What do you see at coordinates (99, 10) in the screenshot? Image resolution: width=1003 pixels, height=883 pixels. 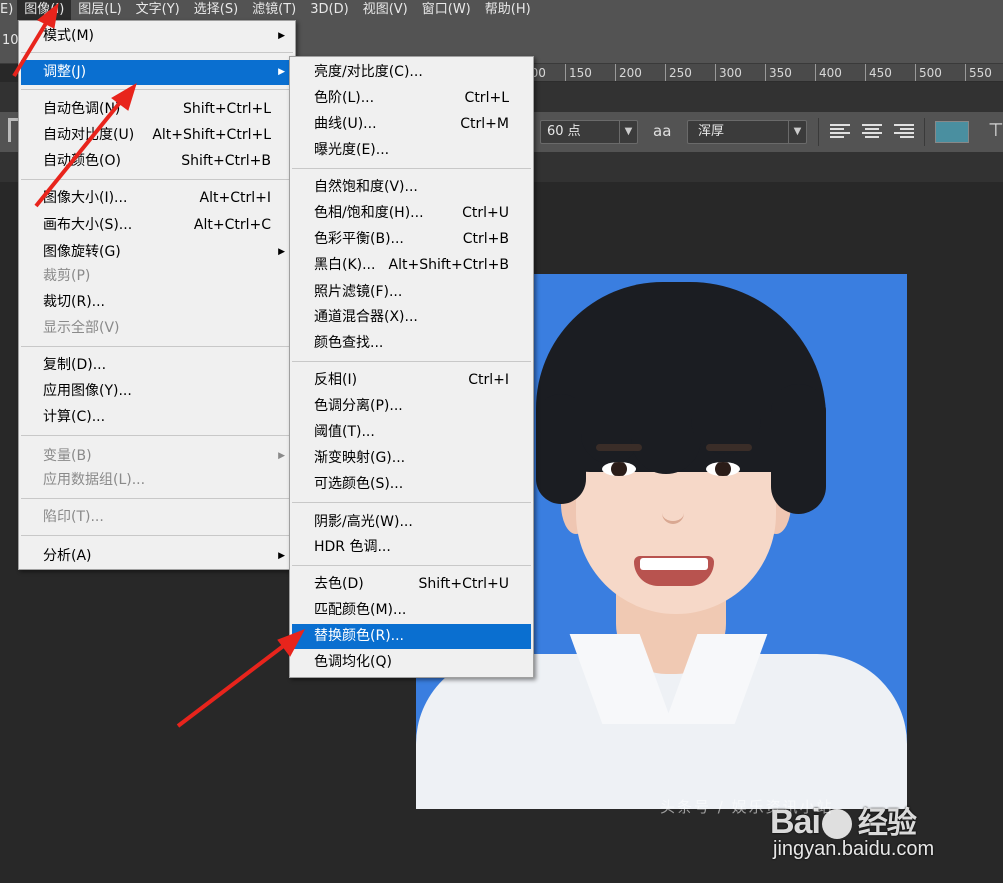 I see `menu-layer: 图层(L)` at bounding box center [99, 10].